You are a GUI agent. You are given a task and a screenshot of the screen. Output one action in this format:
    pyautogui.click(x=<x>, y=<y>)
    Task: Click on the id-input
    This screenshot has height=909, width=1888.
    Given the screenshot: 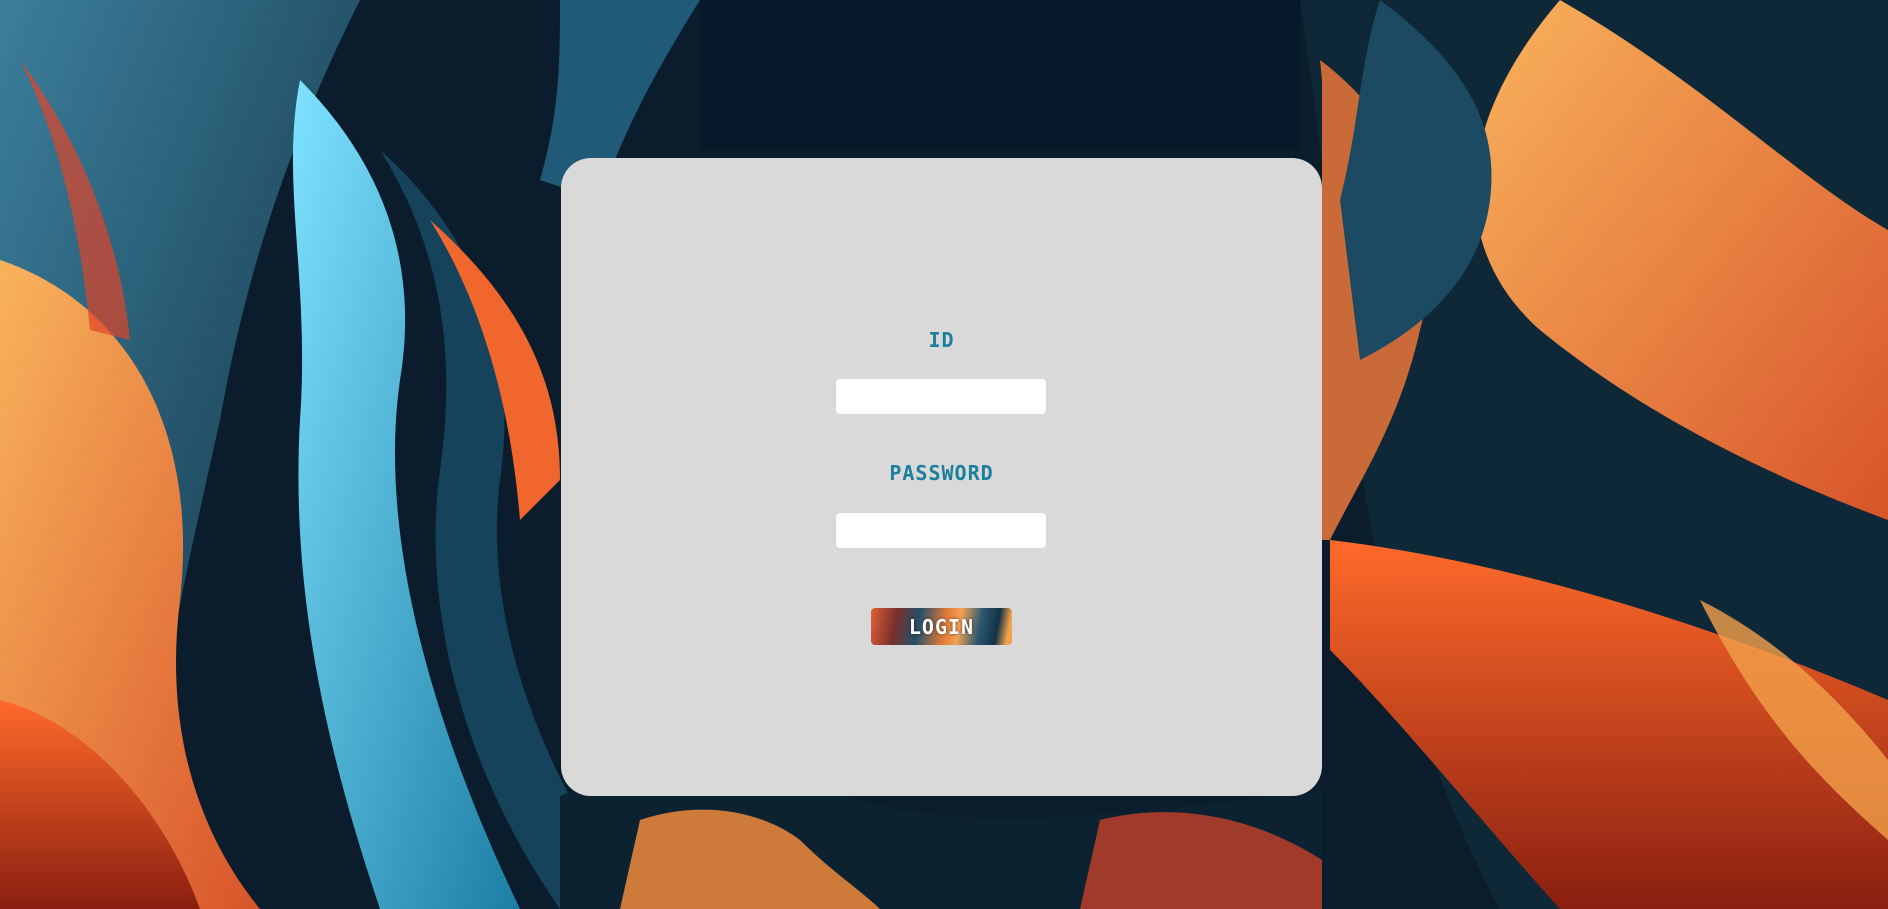 What is the action you would take?
    pyautogui.click(x=941, y=396)
    